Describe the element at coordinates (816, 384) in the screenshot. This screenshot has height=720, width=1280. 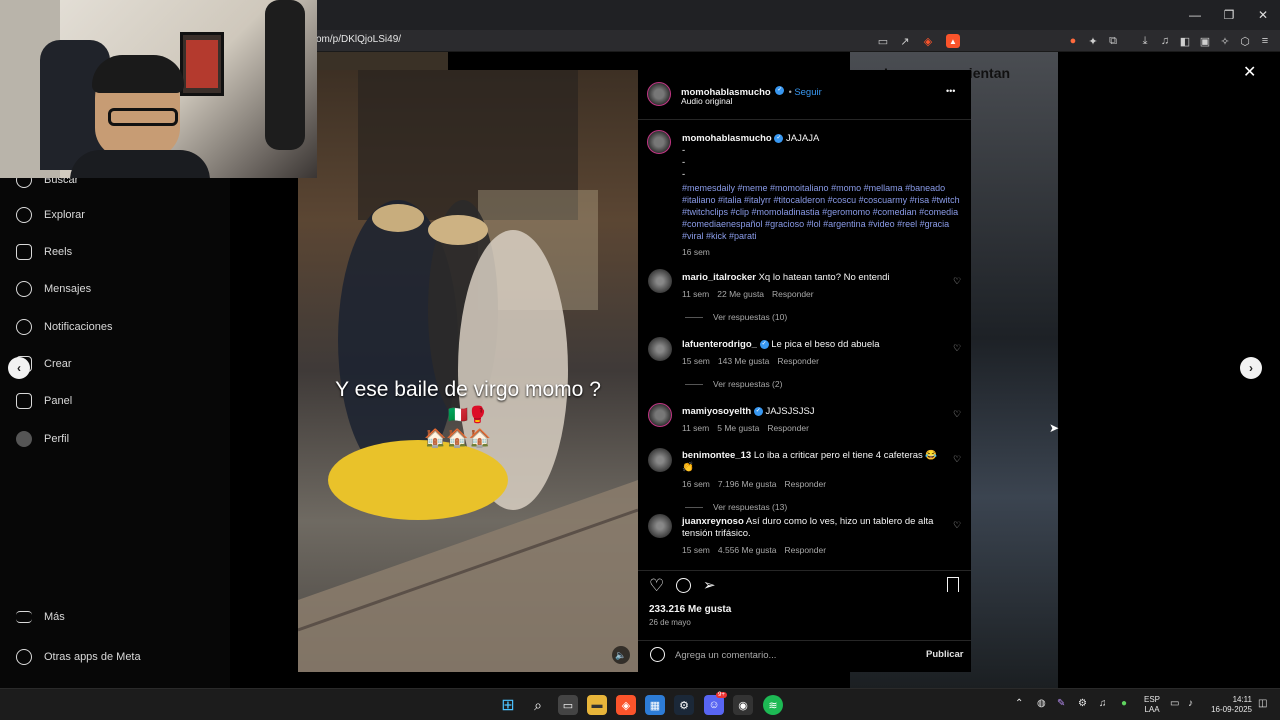
I see `view-replies-button: Ver respuestas (2)` at that location.